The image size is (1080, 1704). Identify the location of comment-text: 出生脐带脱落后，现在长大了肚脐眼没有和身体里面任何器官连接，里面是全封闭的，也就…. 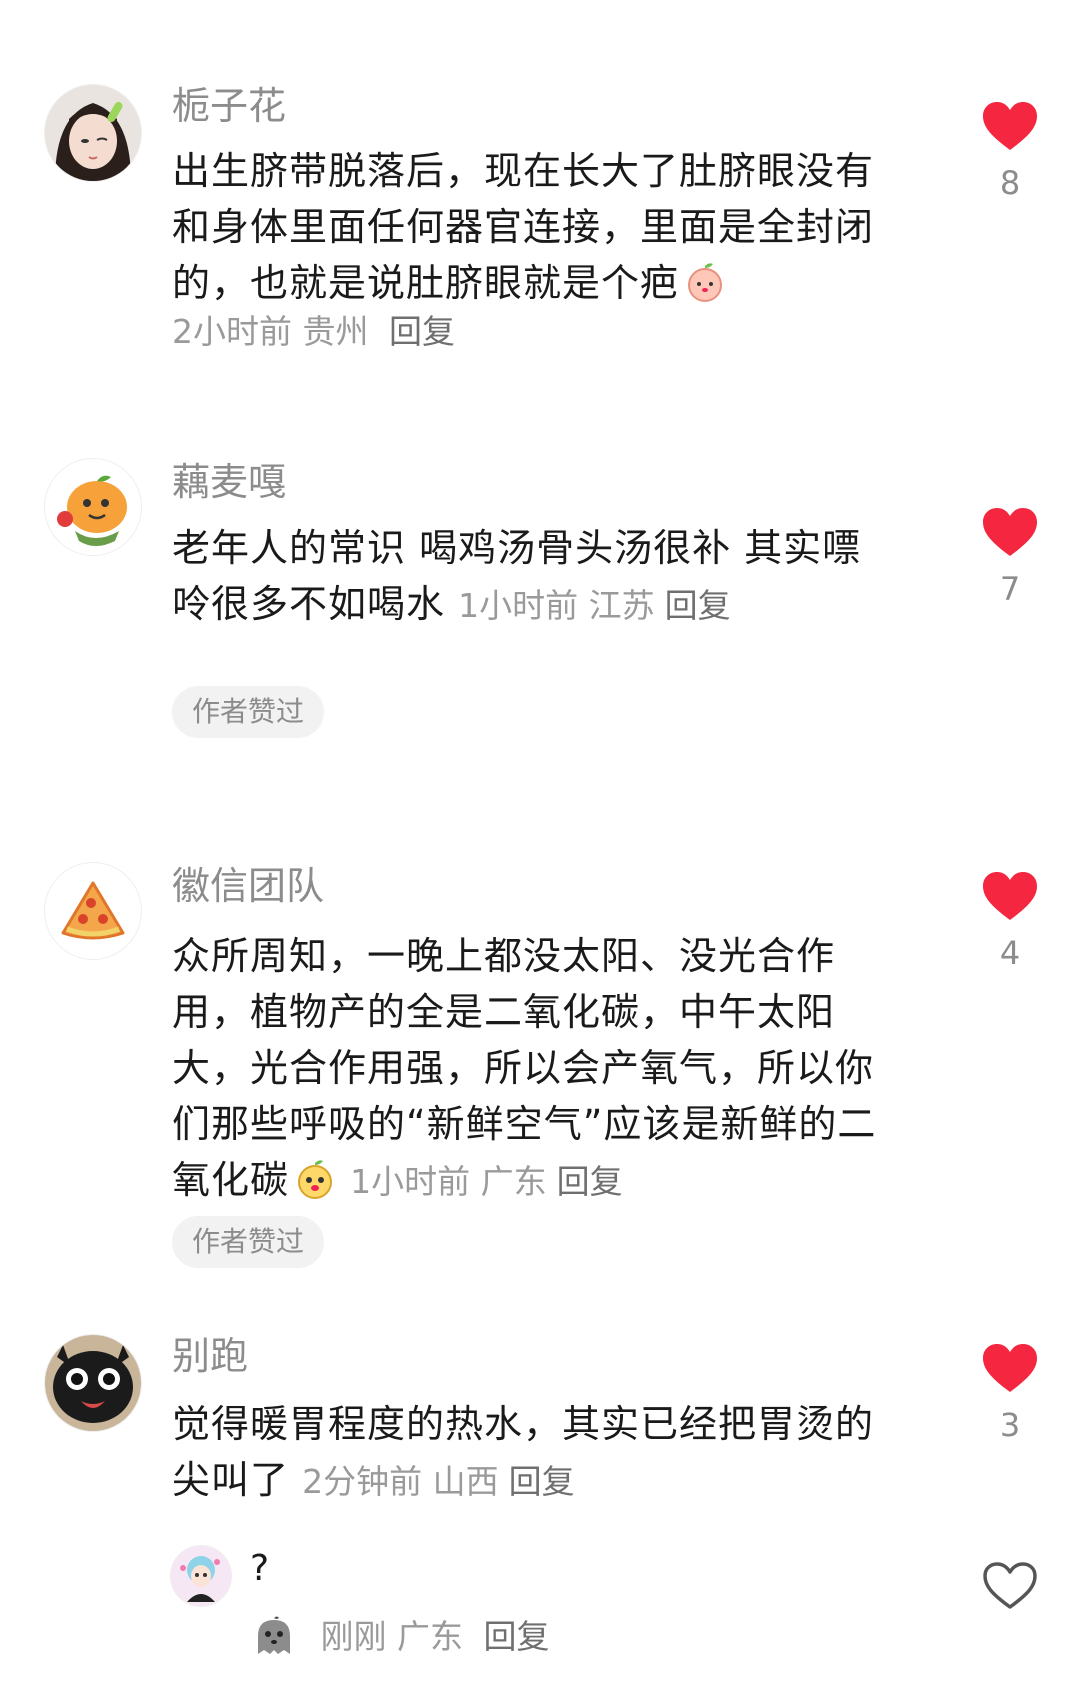
(532, 227).